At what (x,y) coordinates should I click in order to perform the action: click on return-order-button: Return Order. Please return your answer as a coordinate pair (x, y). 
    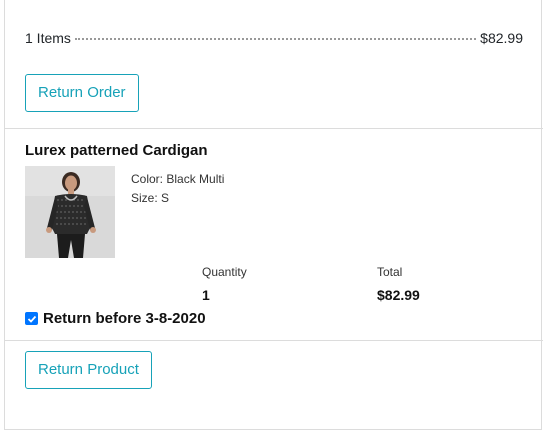
    Looking at the image, I should click on (82, 93).